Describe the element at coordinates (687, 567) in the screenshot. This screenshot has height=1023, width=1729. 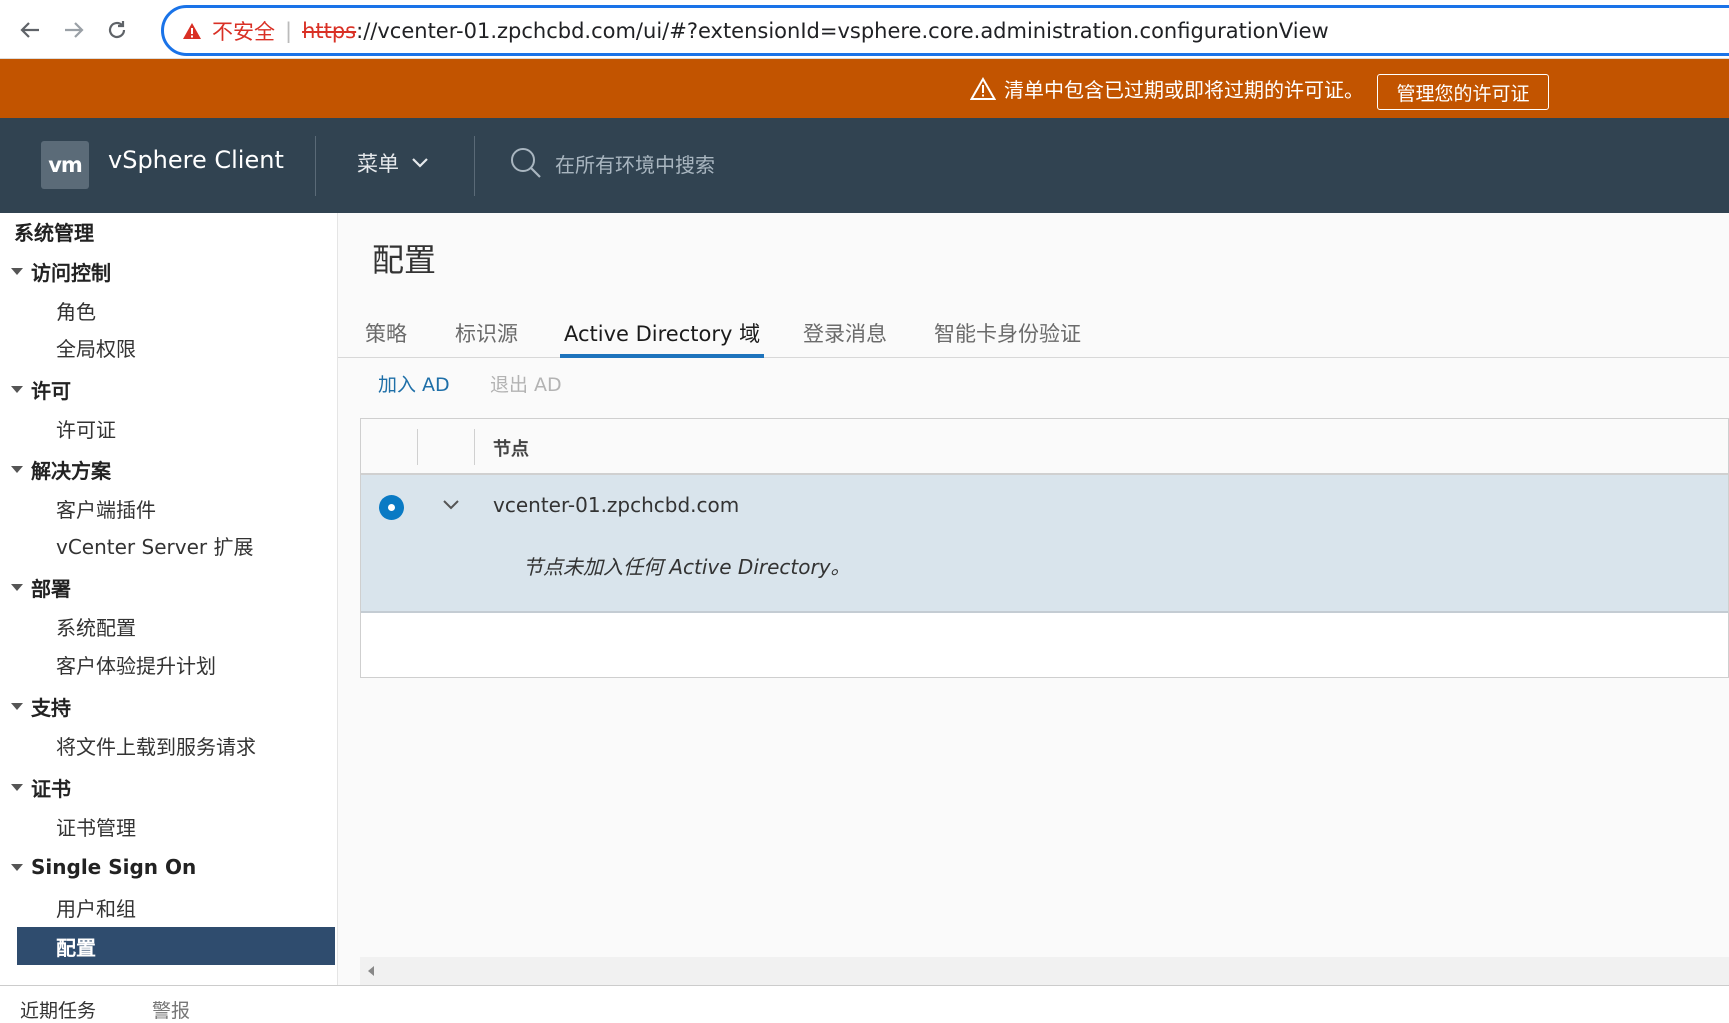
I see `node-detail-message: 节点未加入任何 Active Directory。` at that location.